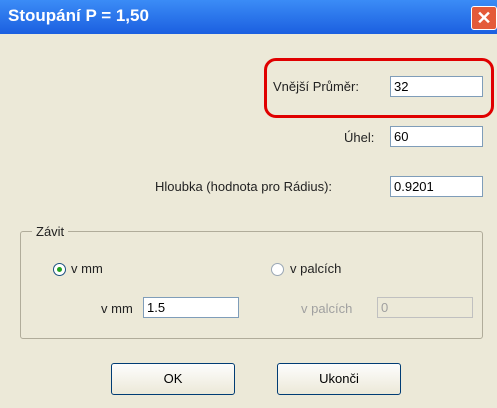 The height and width of the screenshot is (408, 497). Describe the element at coordinates (316, 86) in the screenshot. I see `outer-diameter-label: Vnější Průměr:` at that location.